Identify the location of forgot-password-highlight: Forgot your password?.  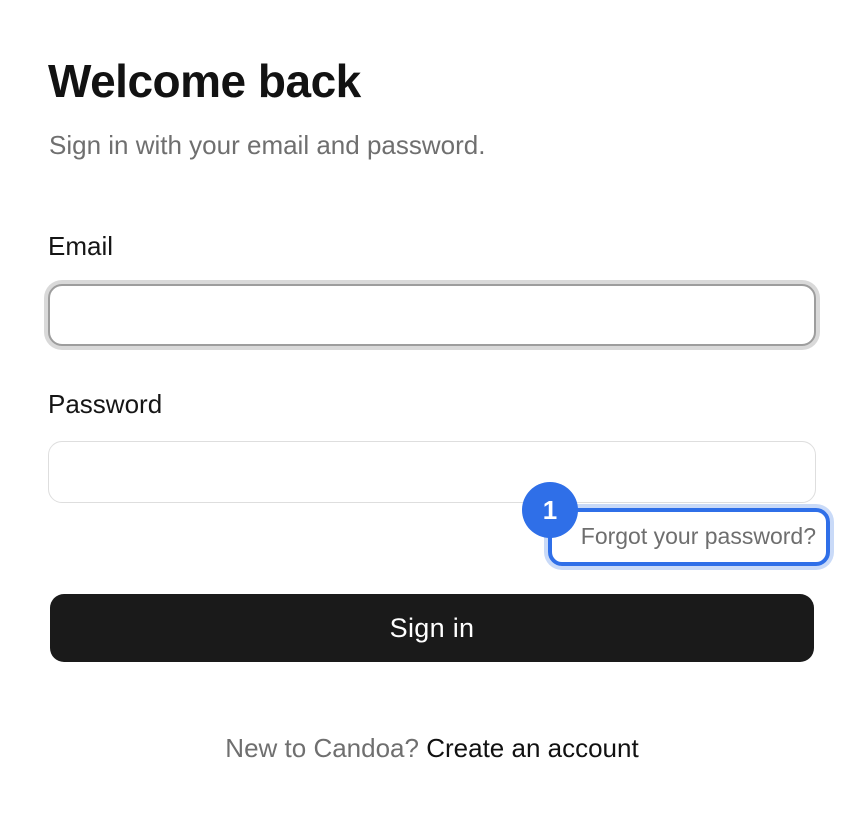
(689, 537).